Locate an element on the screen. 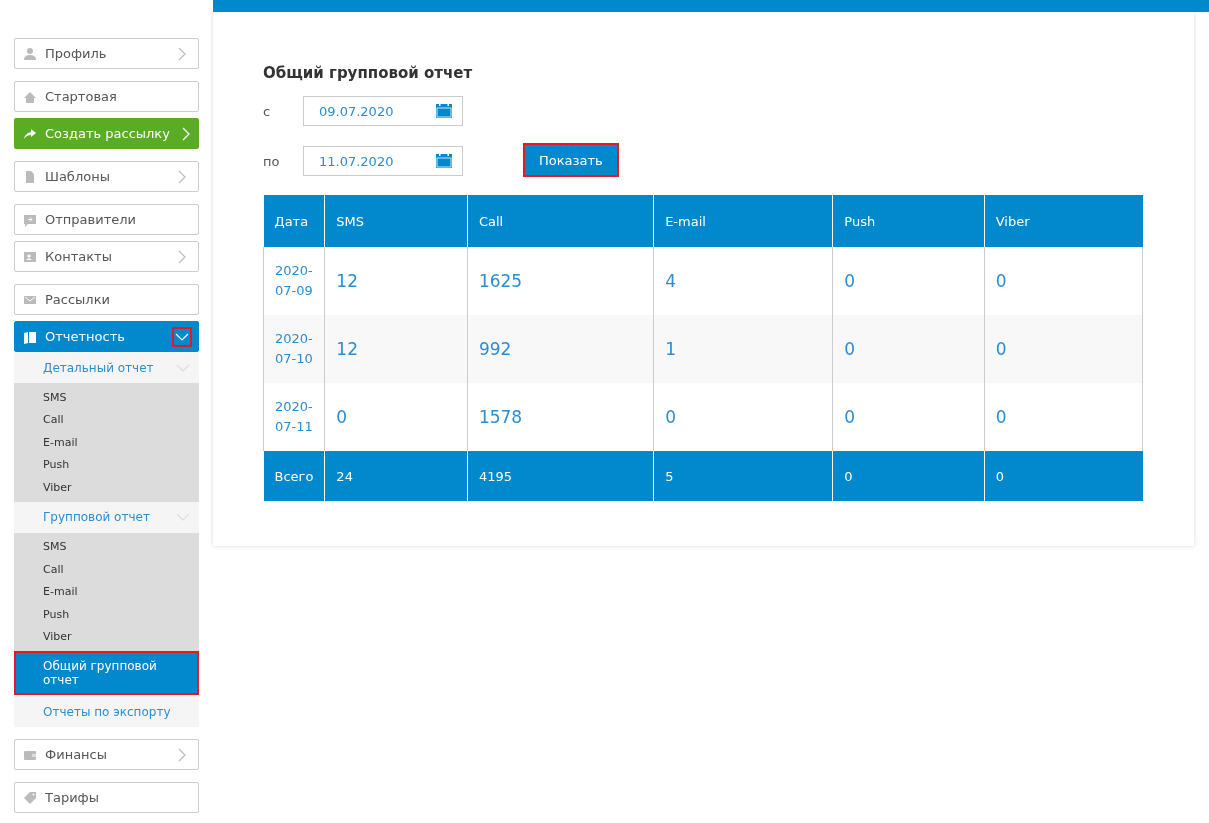  show-button: Показать is located at coordinates (571, 160).